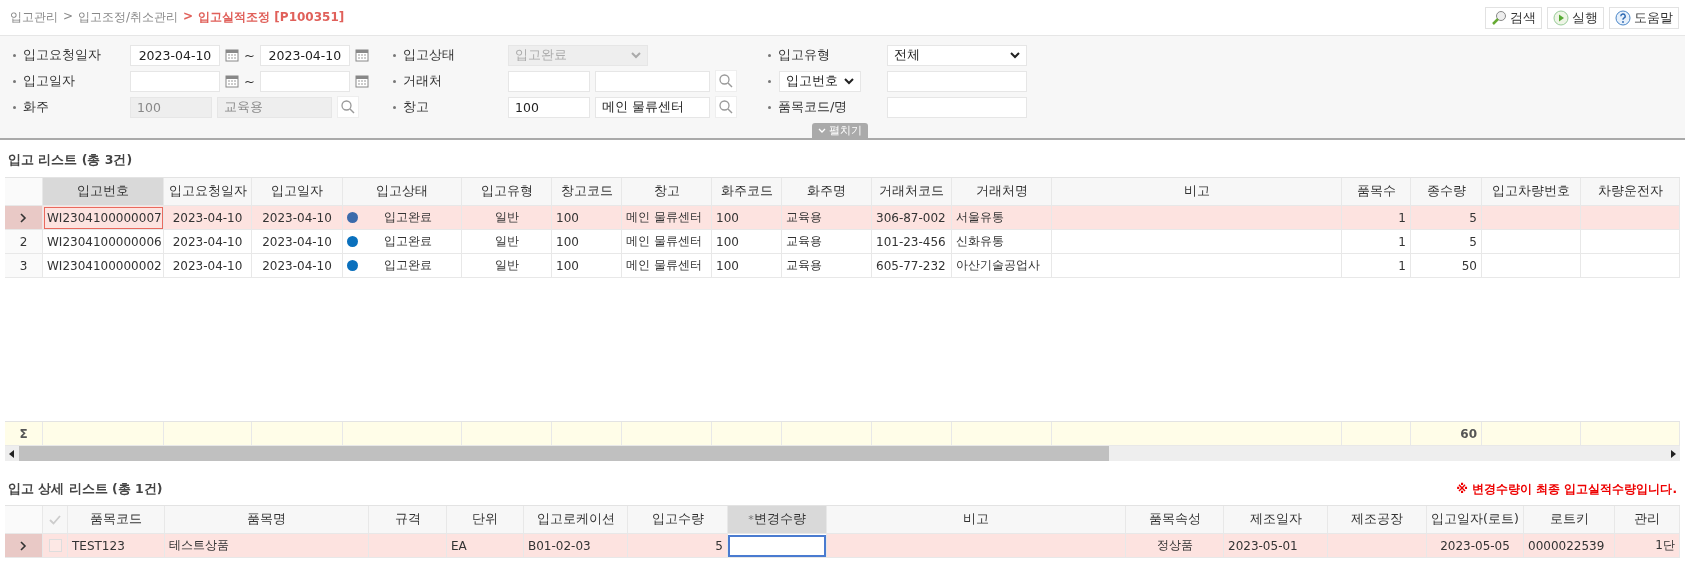 The width and height of the screenshot is (1685, 566). What do you see at coordinates (549, 107) in the screenshot?
I see `code-field: 100` at bounding box center [549, 107].